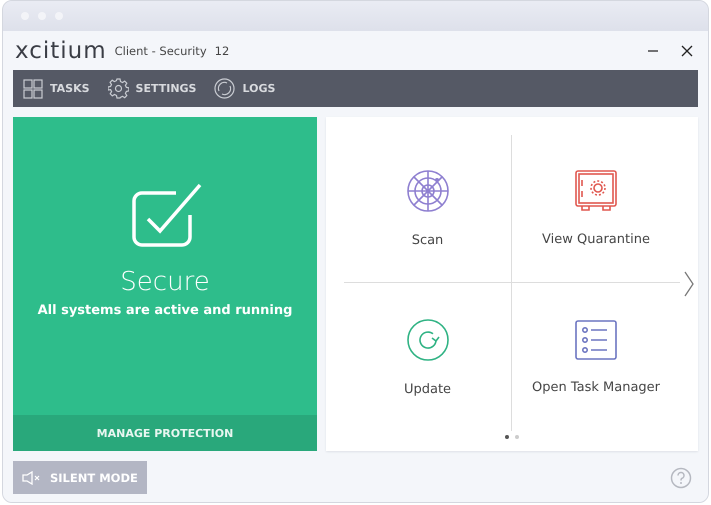  Describe the element at coordinates (165, 310) in the screenshot. I see `status-message: All systems are active and running` at that location.